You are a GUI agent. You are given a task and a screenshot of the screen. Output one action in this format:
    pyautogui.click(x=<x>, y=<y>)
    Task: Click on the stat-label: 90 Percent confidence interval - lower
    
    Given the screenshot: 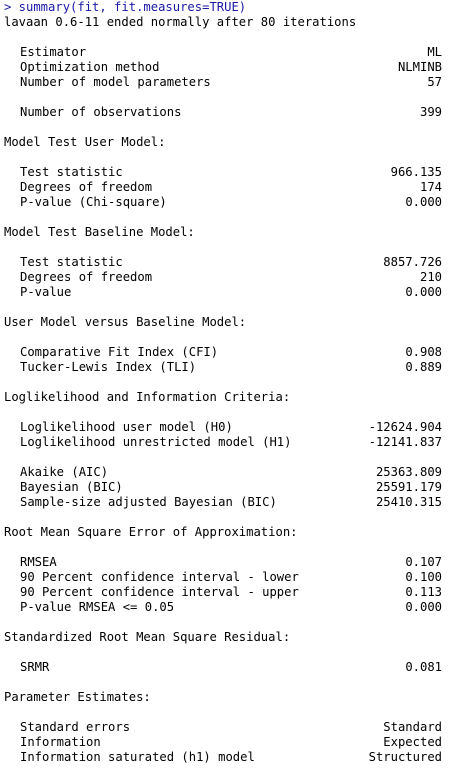 What is the action you would take?
    pyautogui.click(x=159, y=577)
    